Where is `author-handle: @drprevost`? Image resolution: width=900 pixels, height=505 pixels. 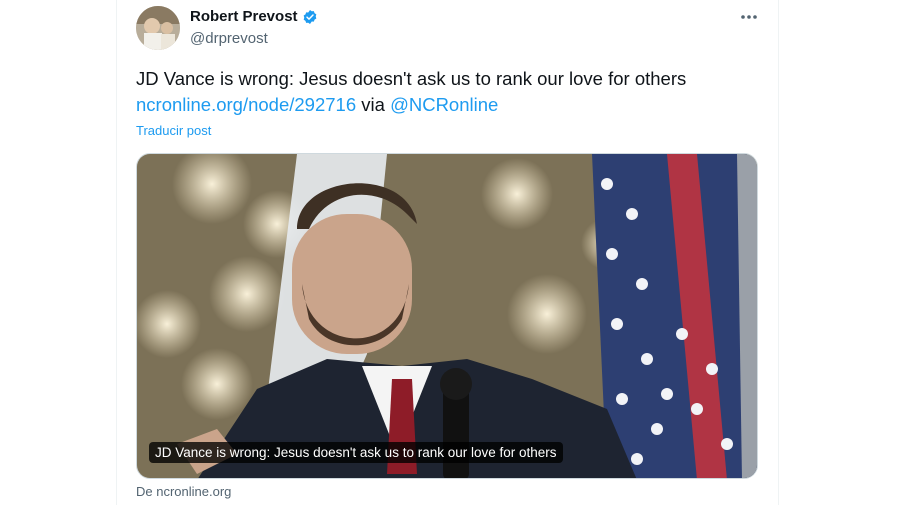 author-handle: @drprevost is located at coordinates (229, 38).